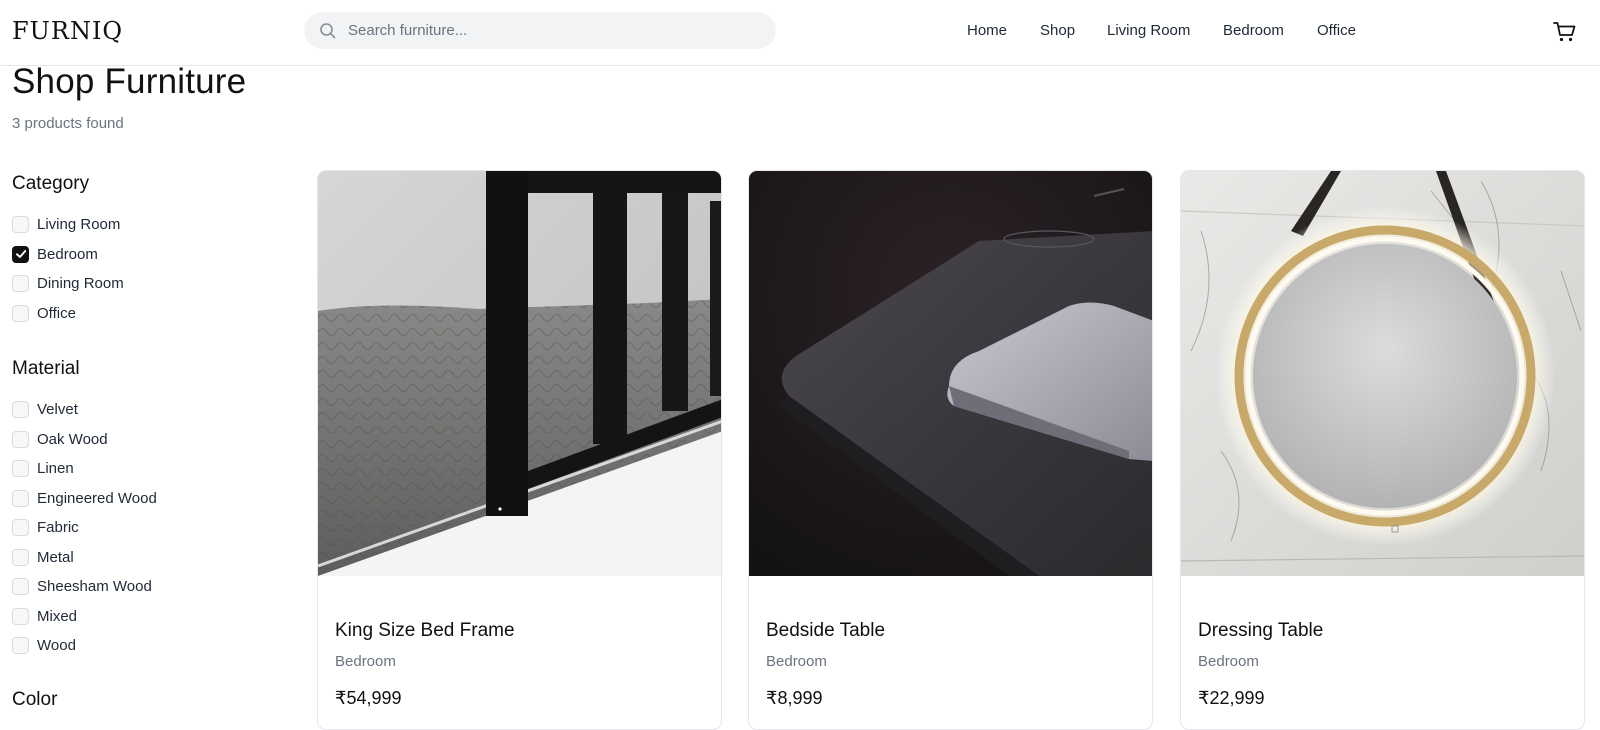 The height and width of the screenshot is (730, 1600). I want to click on search-input, so click(548, 30).